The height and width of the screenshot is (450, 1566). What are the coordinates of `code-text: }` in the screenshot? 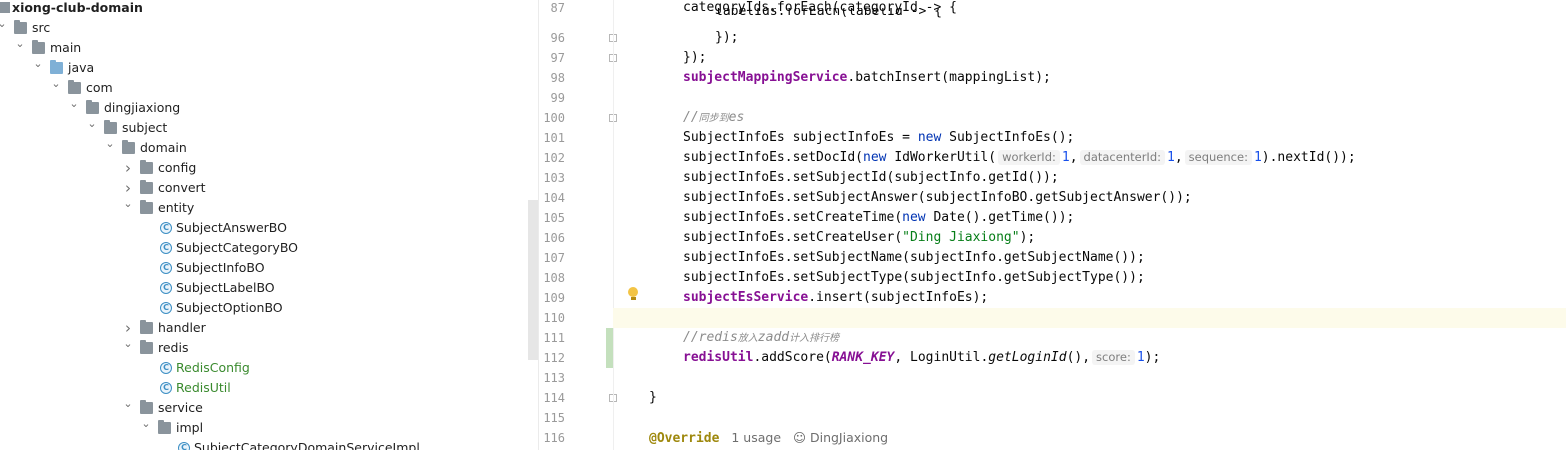 It's located at (653, 397).